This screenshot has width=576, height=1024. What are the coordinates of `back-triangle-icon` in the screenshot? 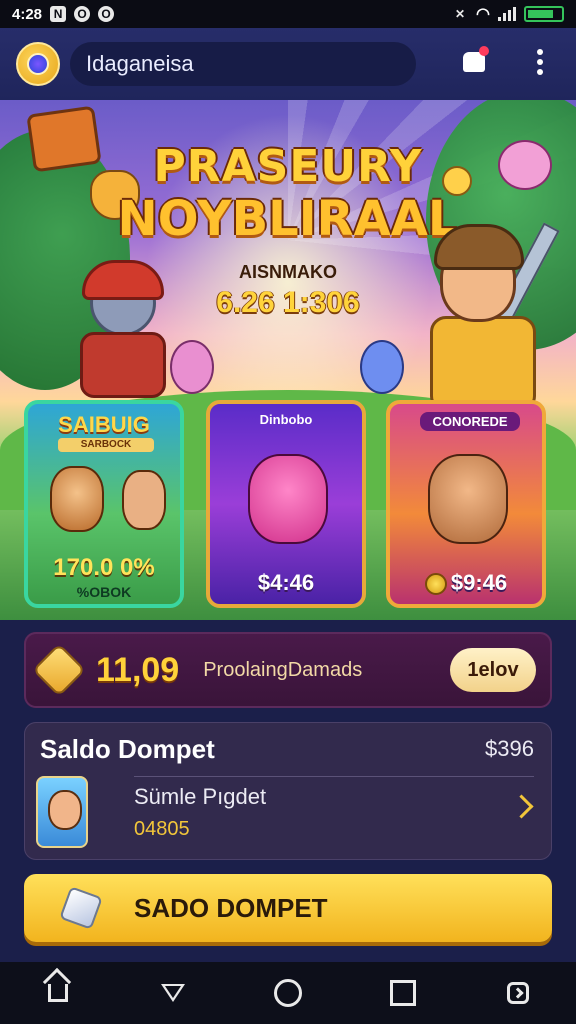 It's located at (172, 993).